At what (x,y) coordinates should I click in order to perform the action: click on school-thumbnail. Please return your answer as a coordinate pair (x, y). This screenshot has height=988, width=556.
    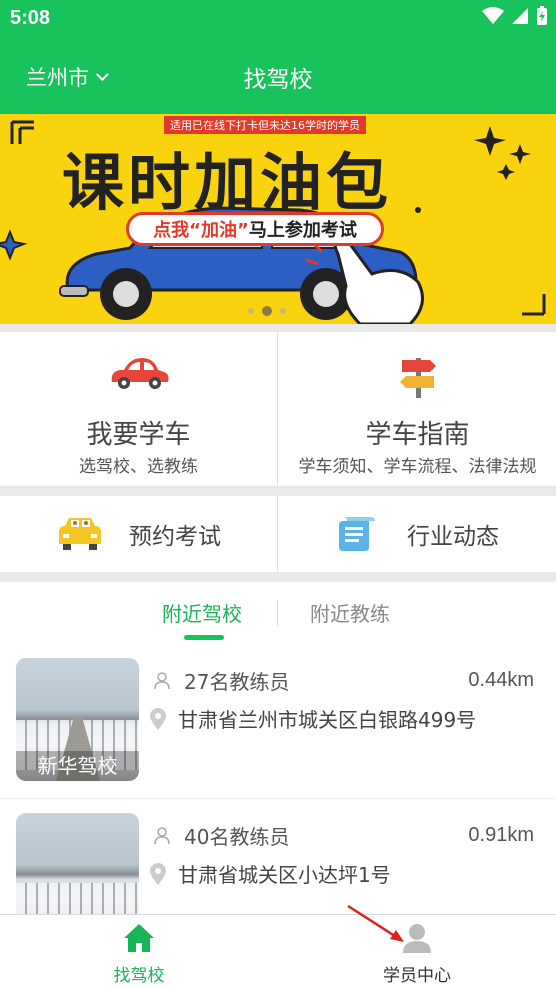
    Looking at the image, I should click on (77, 863).